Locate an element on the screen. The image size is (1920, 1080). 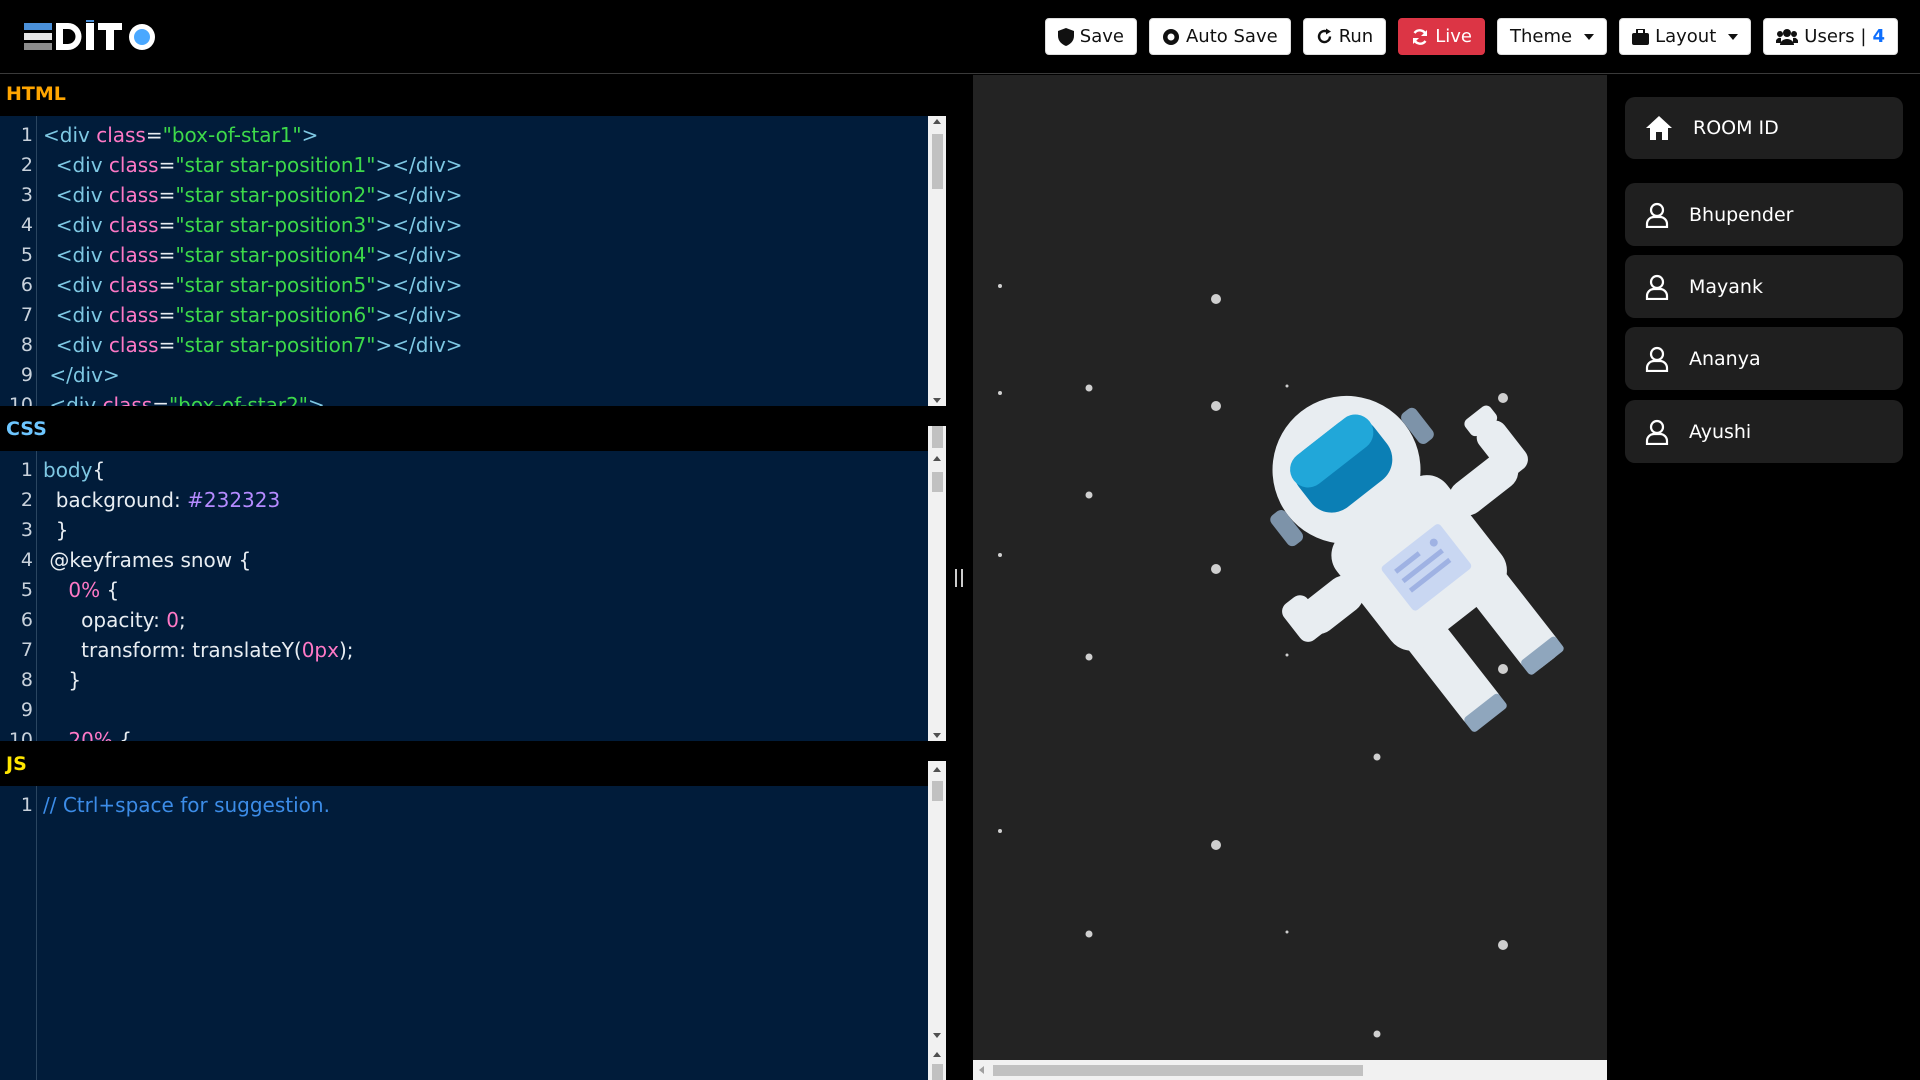
run-button: Run is located at coordinates (1344, 36).